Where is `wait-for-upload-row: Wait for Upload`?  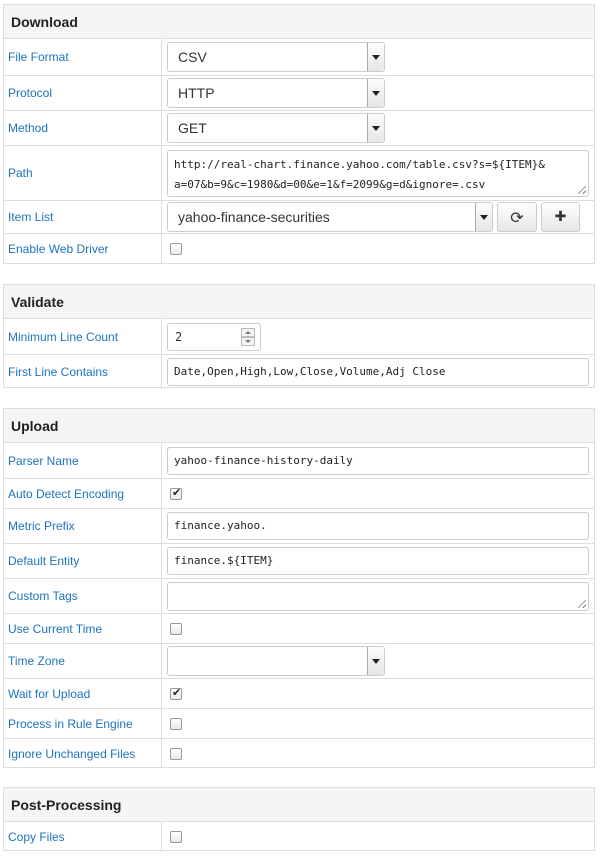
wait-for-upload-row: Wait for Upload is located at coordinates (299, 693).